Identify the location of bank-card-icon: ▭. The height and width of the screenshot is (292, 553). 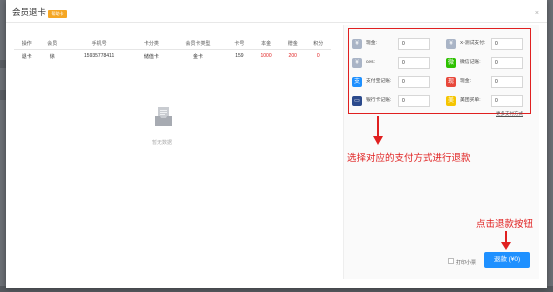
(357, 101).